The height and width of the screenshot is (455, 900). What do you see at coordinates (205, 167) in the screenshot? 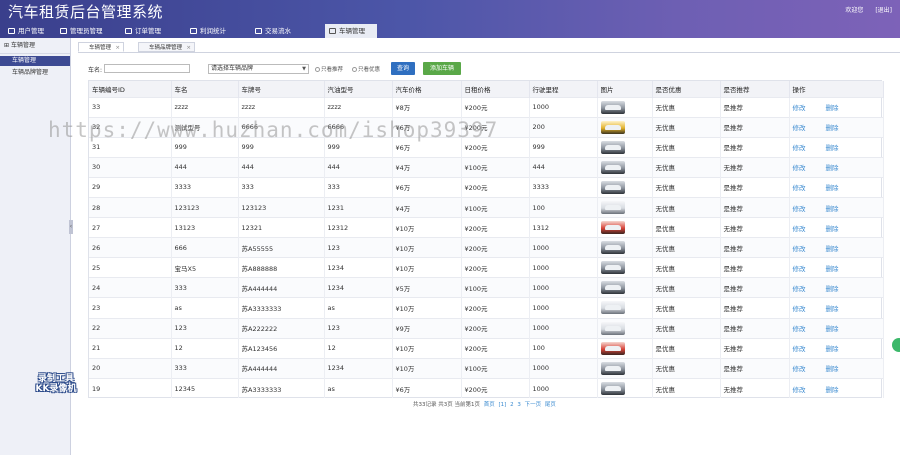
I see `cell-name: 444` at bounding box center [205, 167].